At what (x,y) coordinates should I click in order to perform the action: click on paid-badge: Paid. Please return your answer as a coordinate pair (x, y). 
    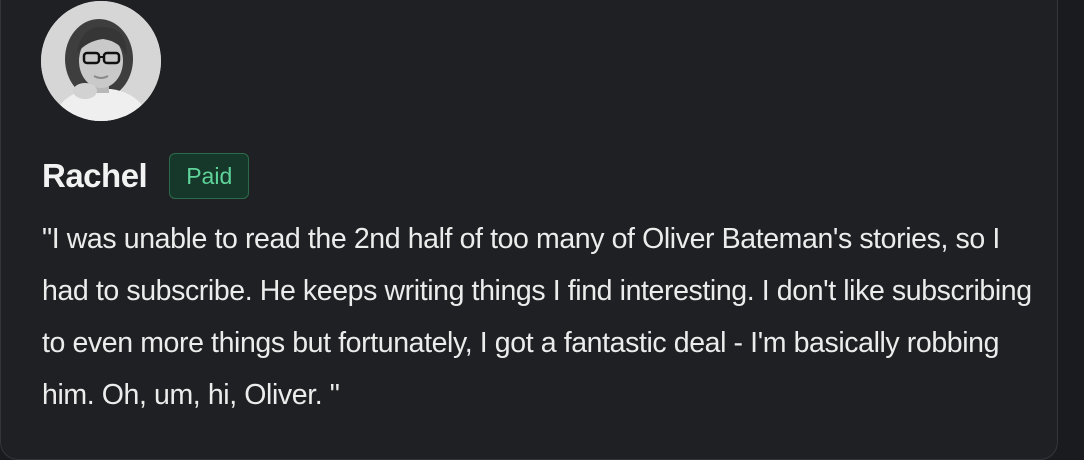
    Looking at the image, I should click on (209, 176).